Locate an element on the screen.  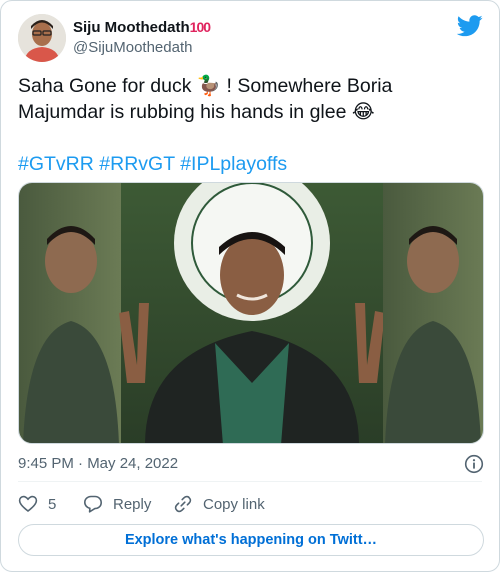
reply-label: Reply is located at coordinates (132, 504).